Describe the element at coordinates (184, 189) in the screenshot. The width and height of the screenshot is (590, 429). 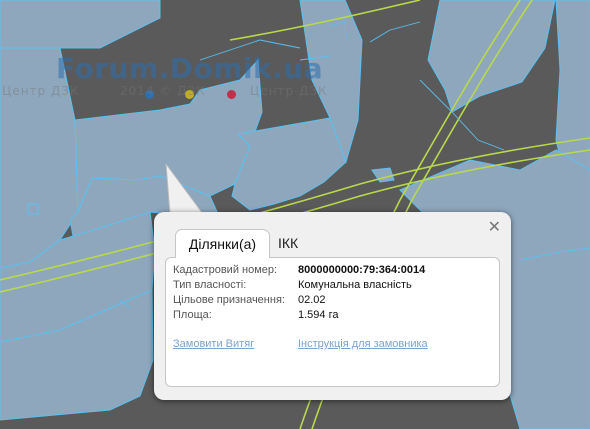
I see `popup-pointer` at that location.